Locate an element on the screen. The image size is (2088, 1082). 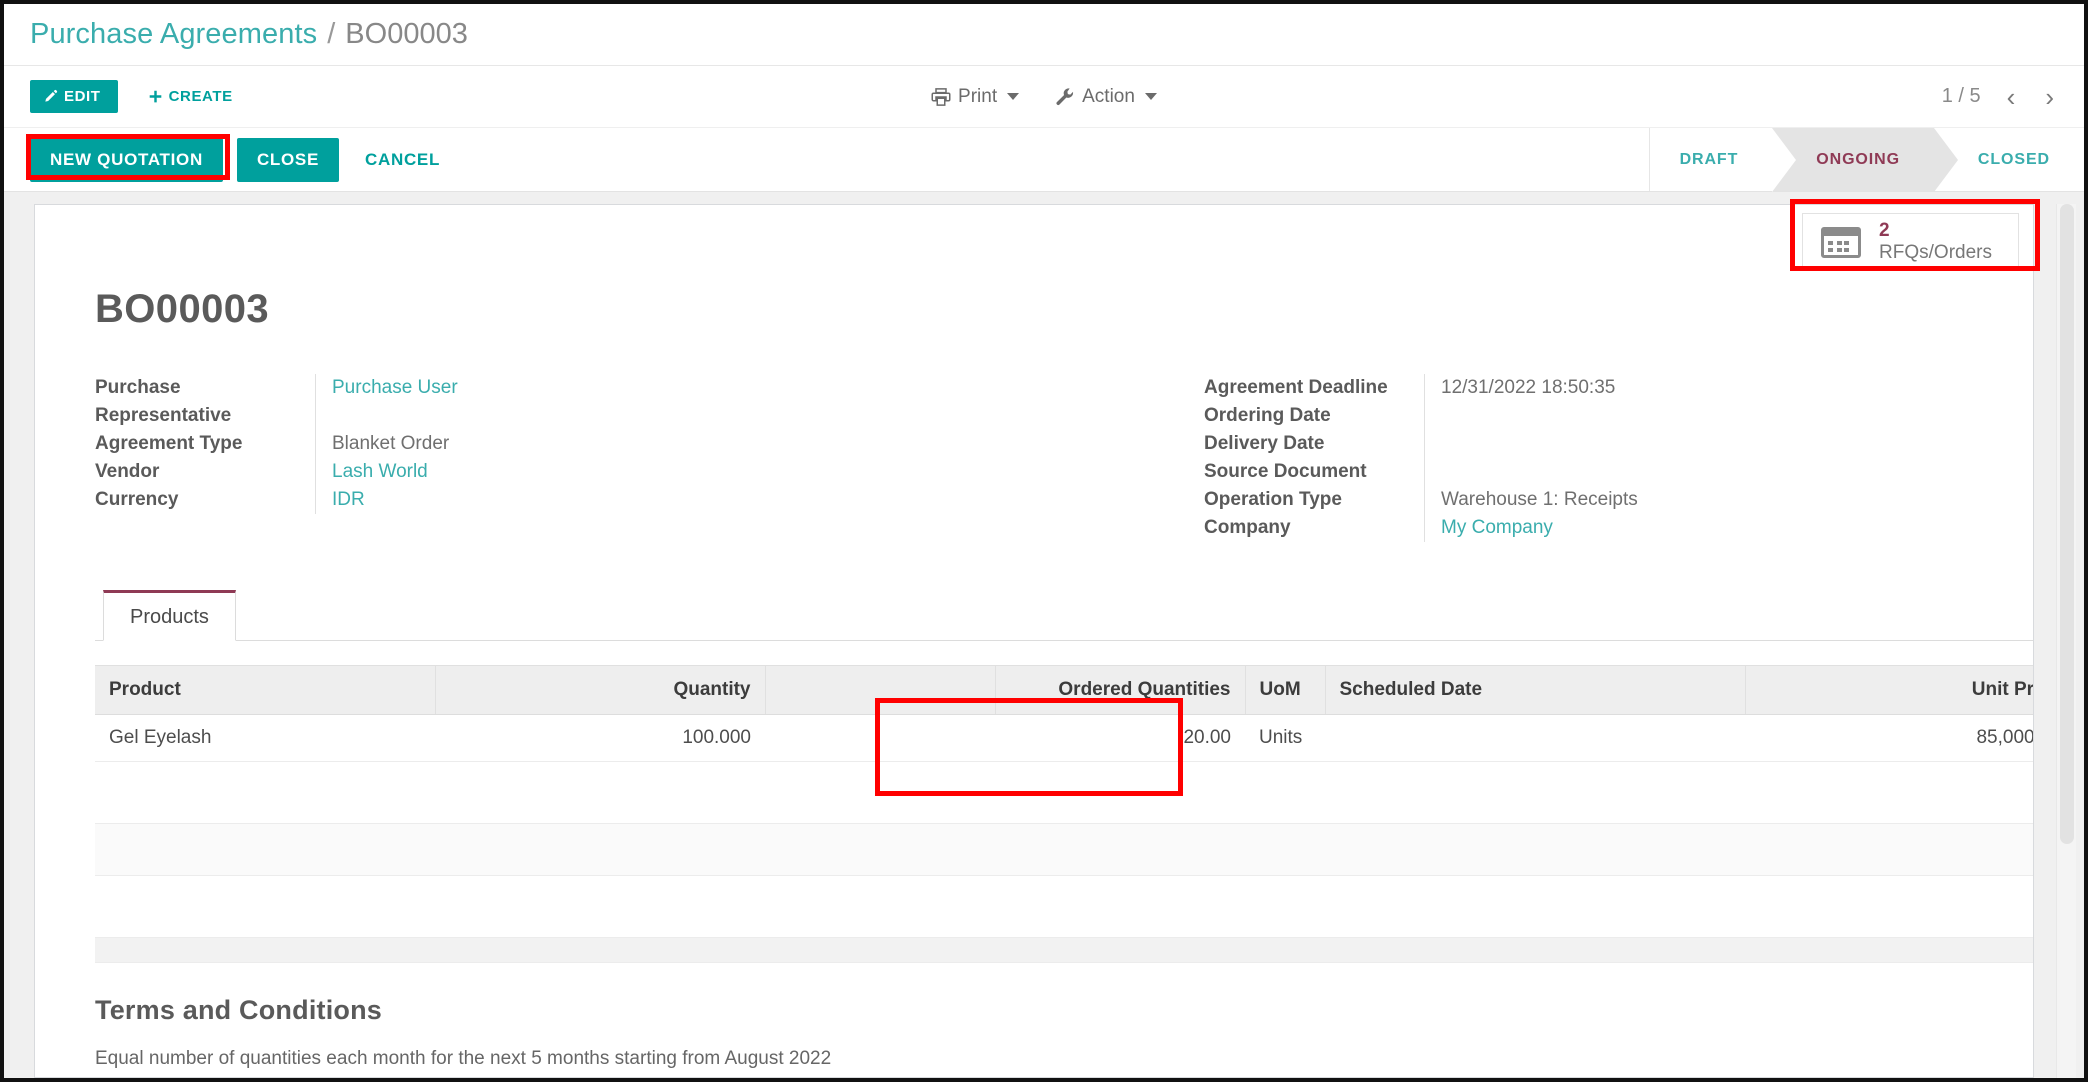
field-value-purchase-representative: Purchase User is located at coordinates (674, 402).